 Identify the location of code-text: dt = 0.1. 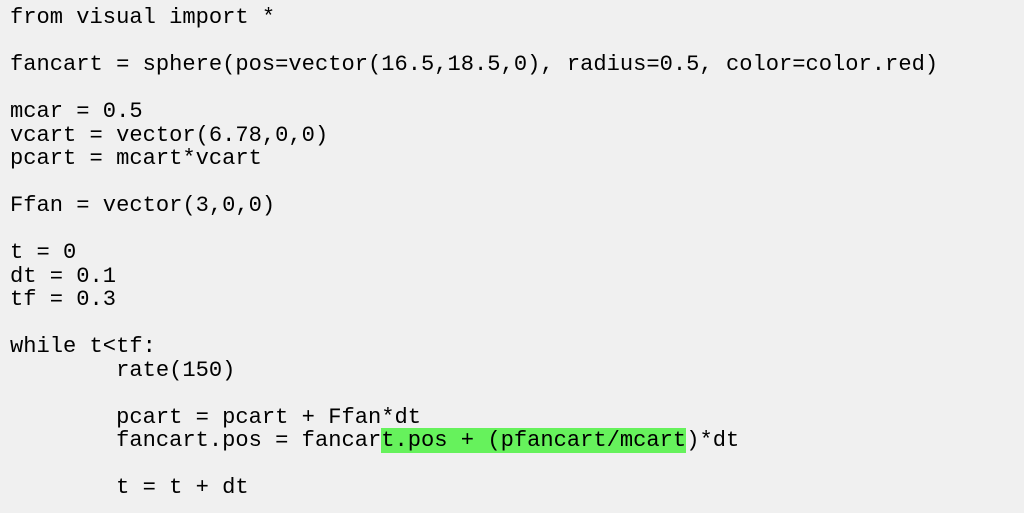
(63, 276).